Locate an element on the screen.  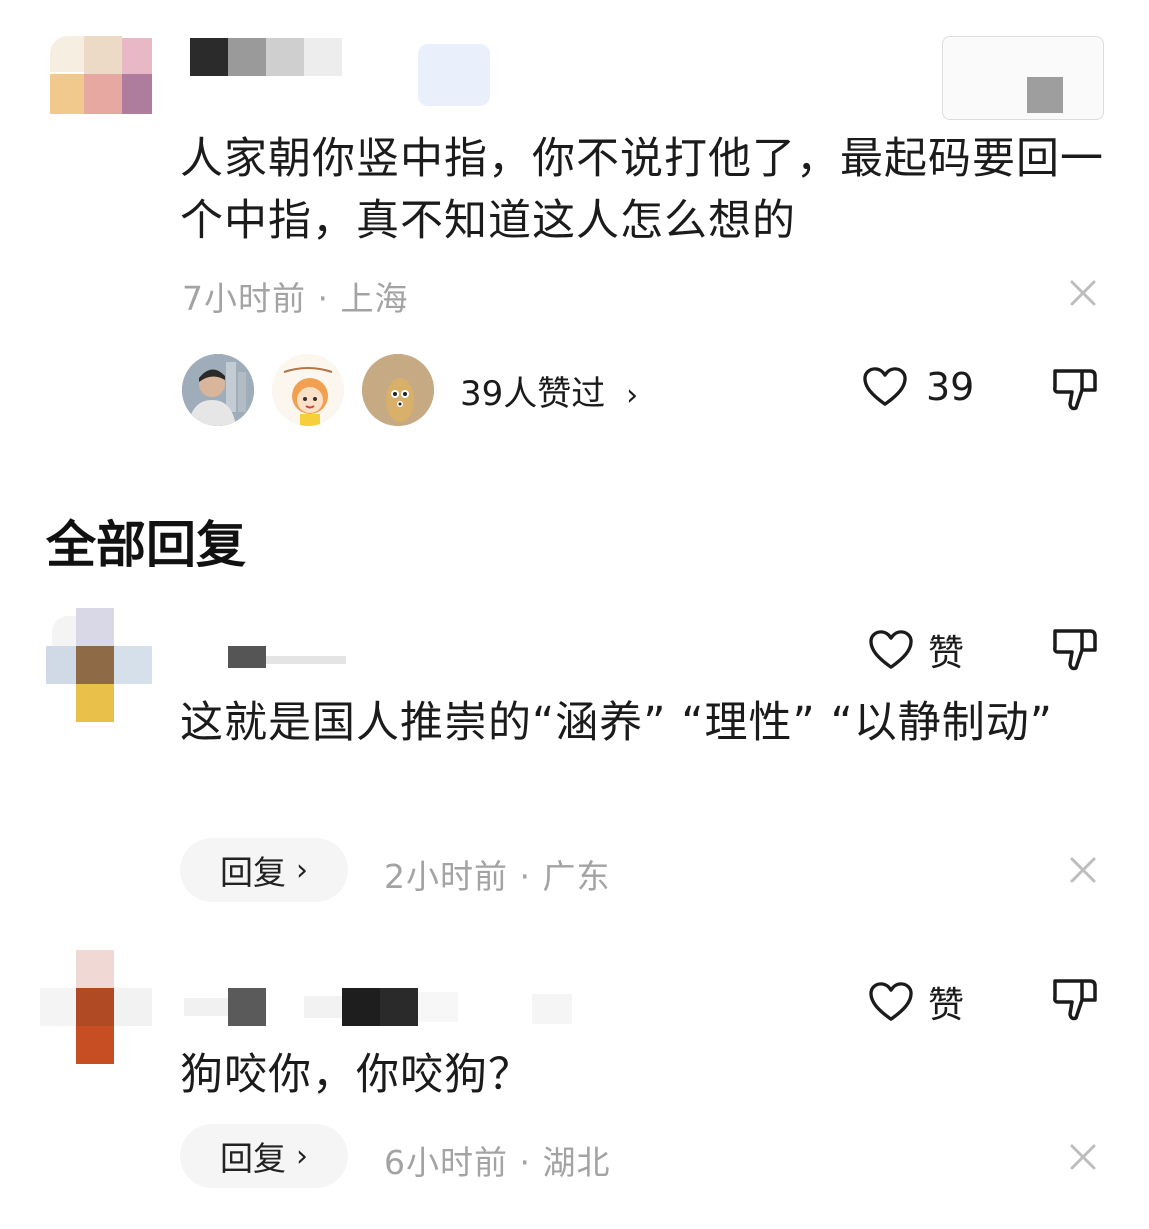
reply-time: 6小时前 is located at coordinates (446, 1162).